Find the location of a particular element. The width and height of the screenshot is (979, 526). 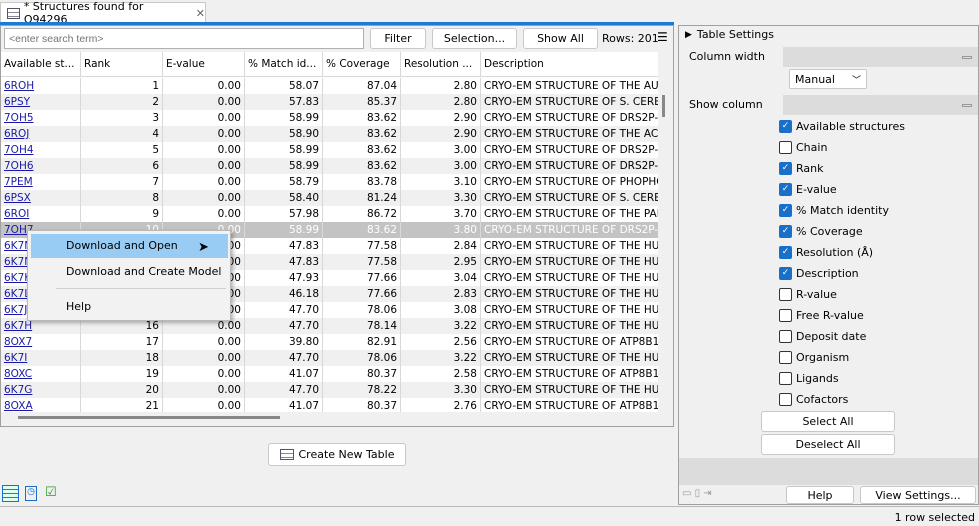

table-cell: 18 is located at coordinates (122, 358).